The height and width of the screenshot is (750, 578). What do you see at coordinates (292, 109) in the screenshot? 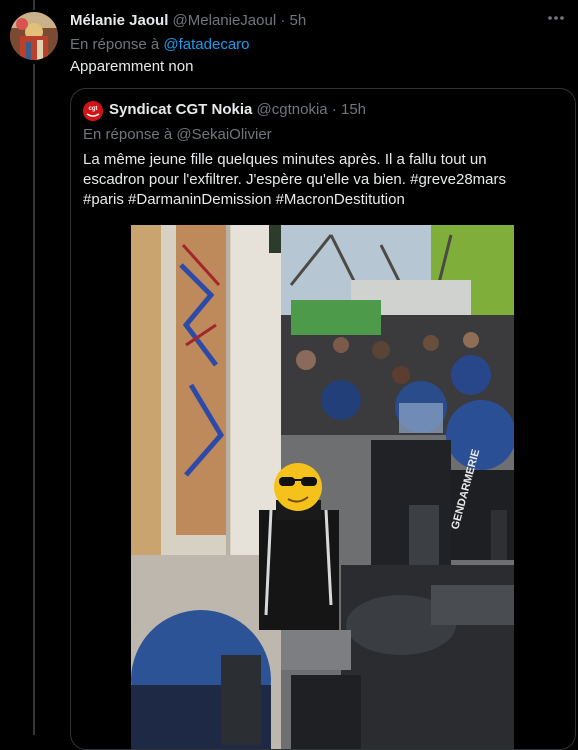
I see `quoted-author-handle: @cgtnokia` at bounding box center [292, 109].